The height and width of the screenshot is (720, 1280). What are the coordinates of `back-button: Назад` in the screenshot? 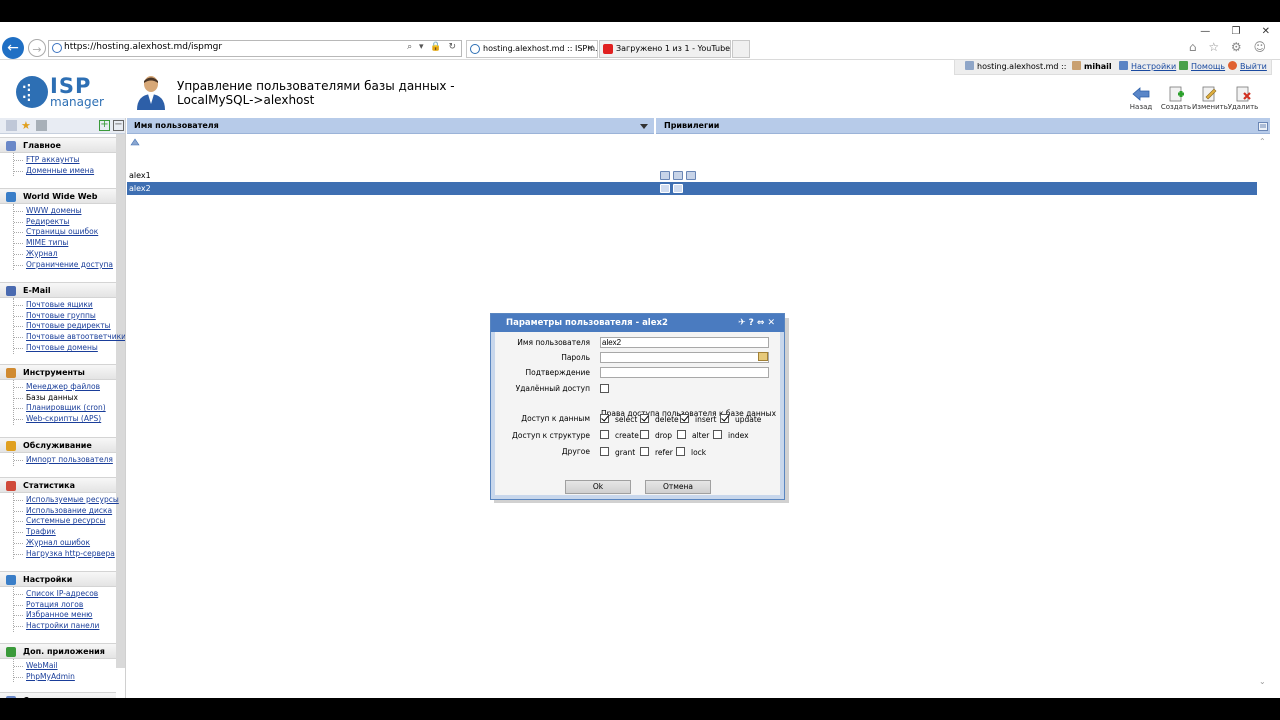 It's located at (1141, 98).